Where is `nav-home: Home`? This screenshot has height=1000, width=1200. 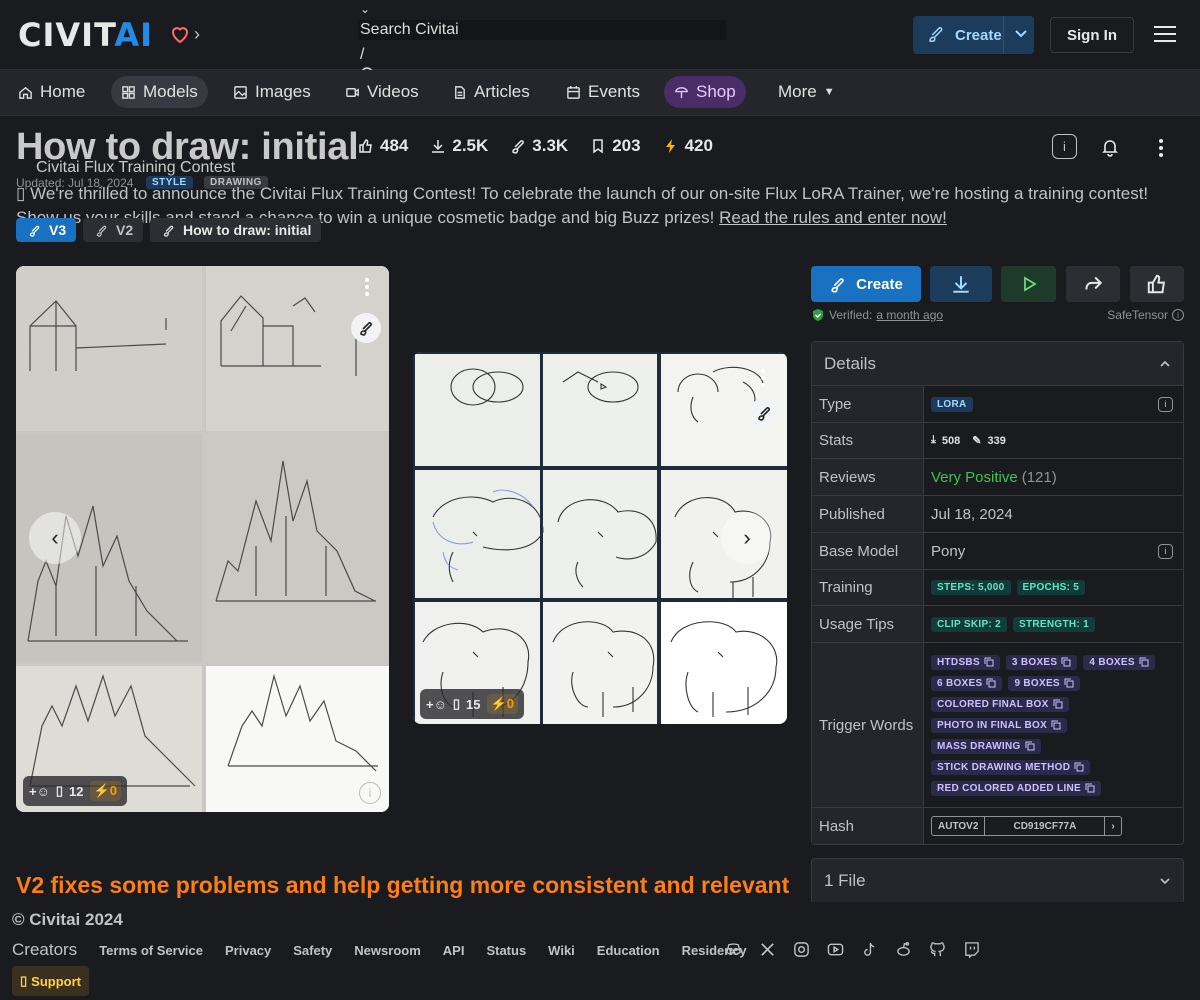
nav-home: Home is located at coordinates (51, 92).